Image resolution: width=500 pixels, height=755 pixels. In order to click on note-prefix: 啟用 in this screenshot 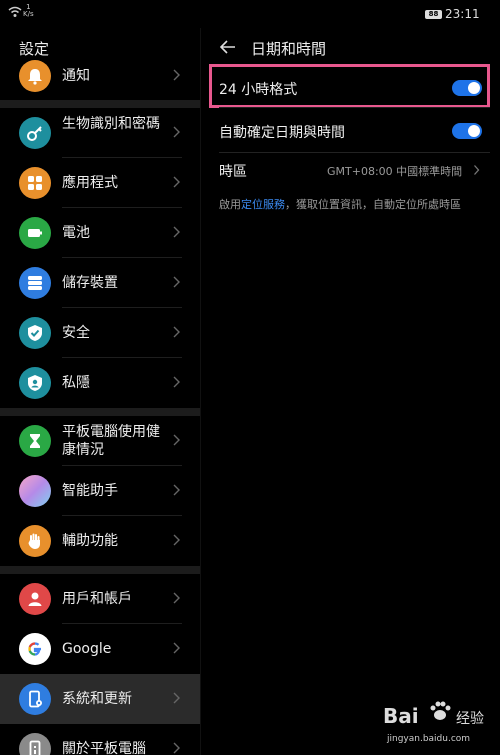, I will do `click(230, 204)`.